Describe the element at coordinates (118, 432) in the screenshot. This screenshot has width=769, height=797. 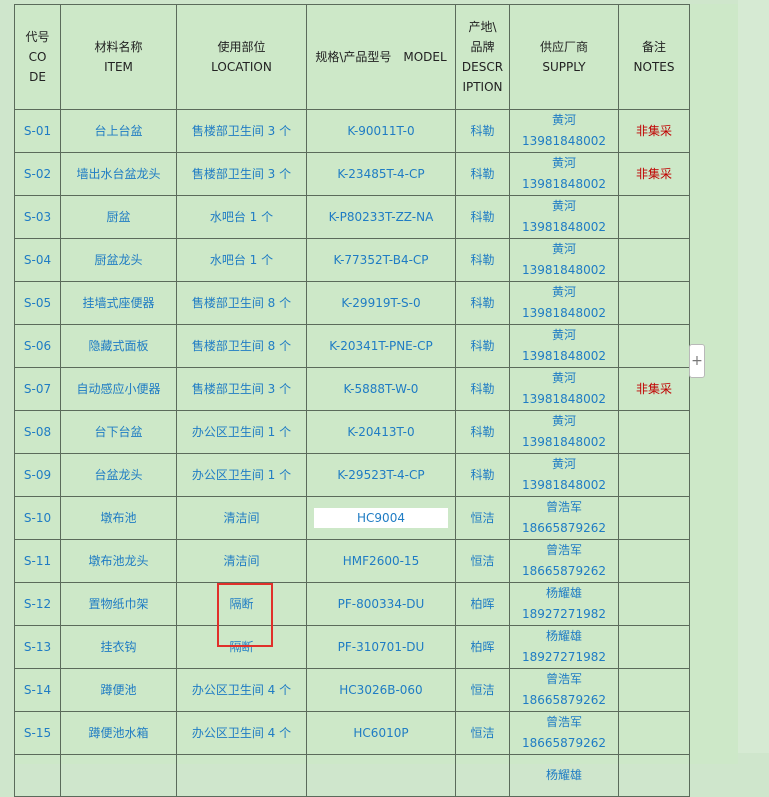
I see `item-cell: 台下台盆` at that location.